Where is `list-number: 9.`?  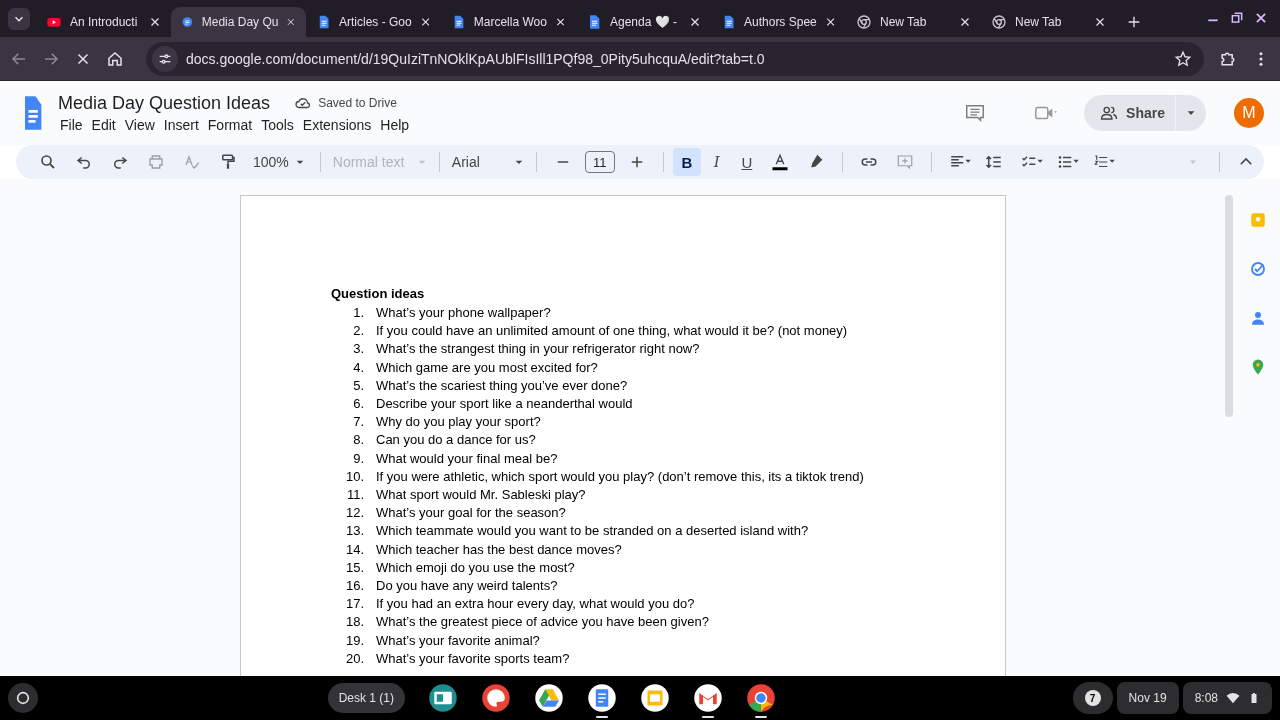 list-number: 9. is located at coordinates (358, 458).